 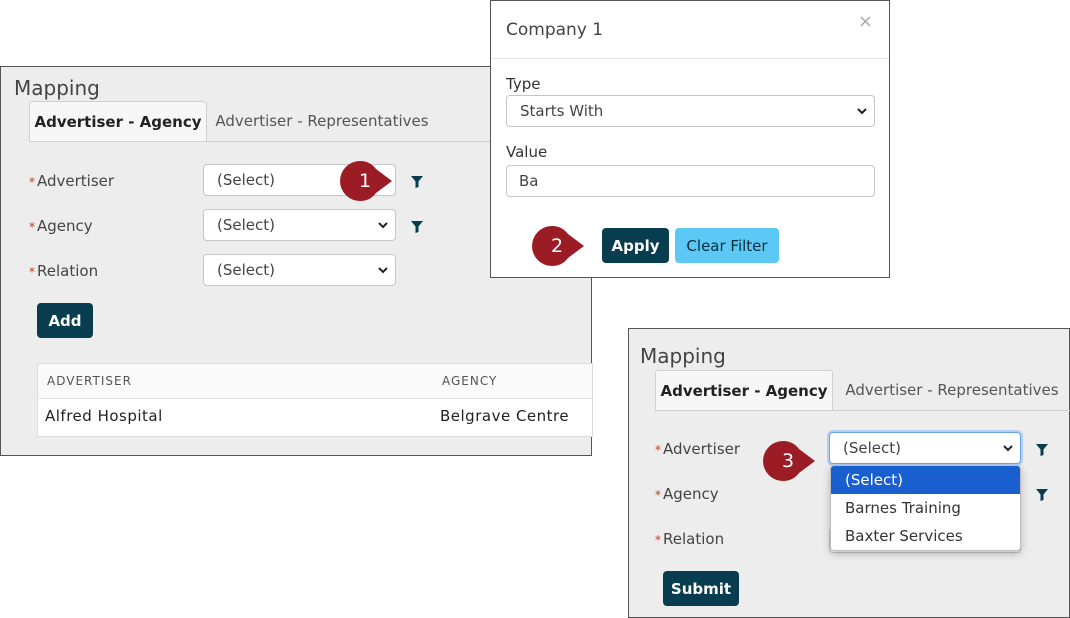 What do you see at coordinates (727, 245) in the screenshot?
I see `clear-filter-button: Clear Filter` at bounding box center [727, 245].